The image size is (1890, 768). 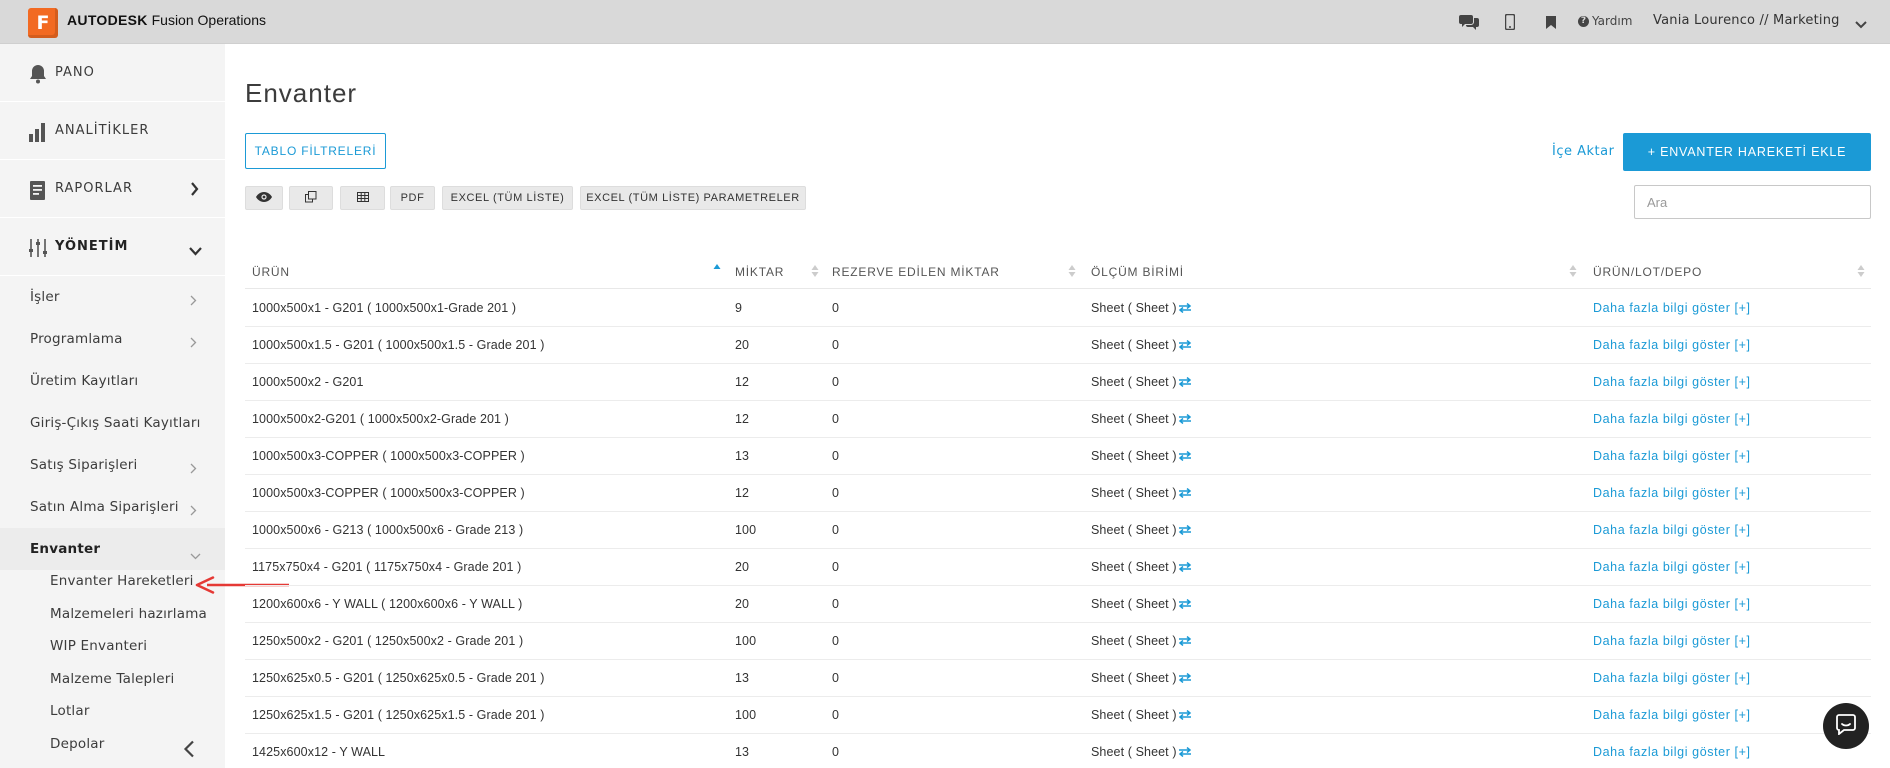 What do you see at coordinates (112, 712) in the screenshot?
I see `sidebar-item-lotlar: Lotlar` at bounding box center [112, 712].